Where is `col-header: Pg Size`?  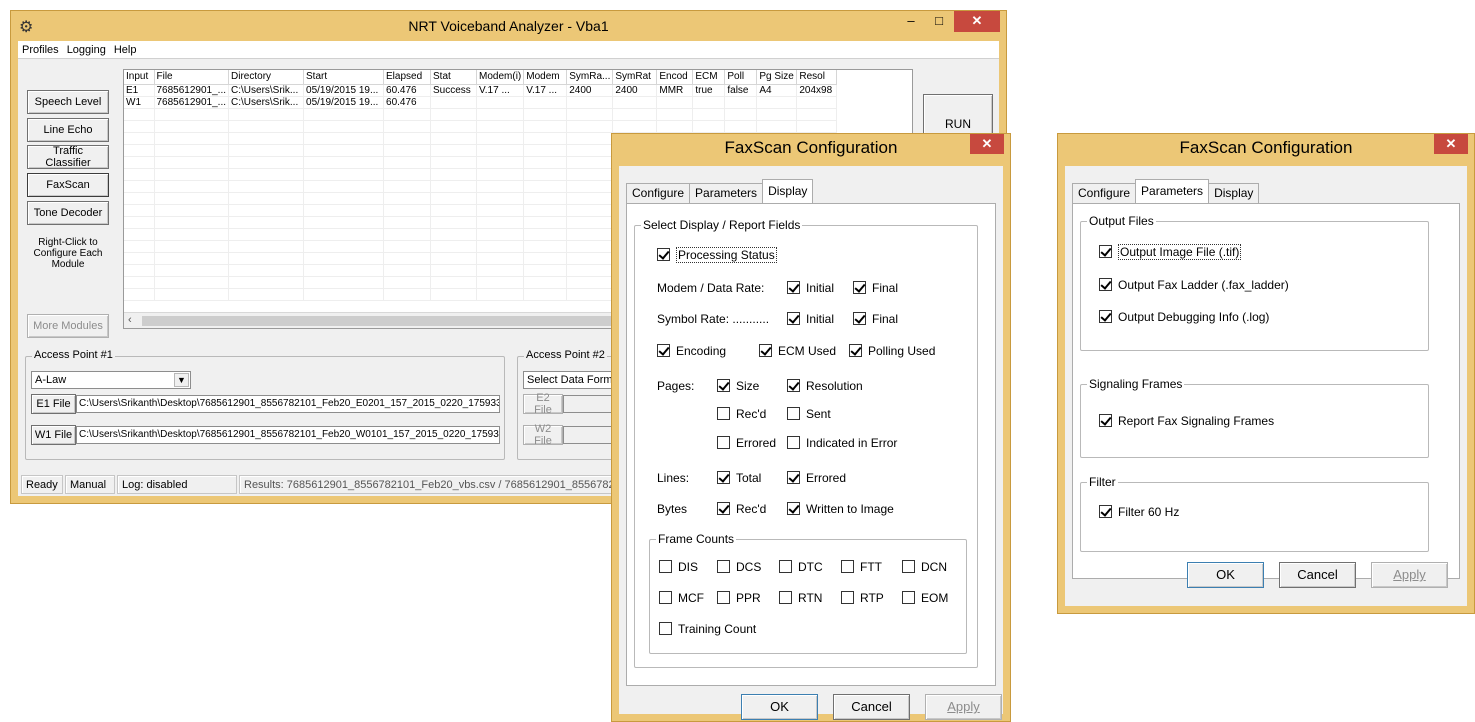 col-header: Pg Size is located at coordinates (777, 77).